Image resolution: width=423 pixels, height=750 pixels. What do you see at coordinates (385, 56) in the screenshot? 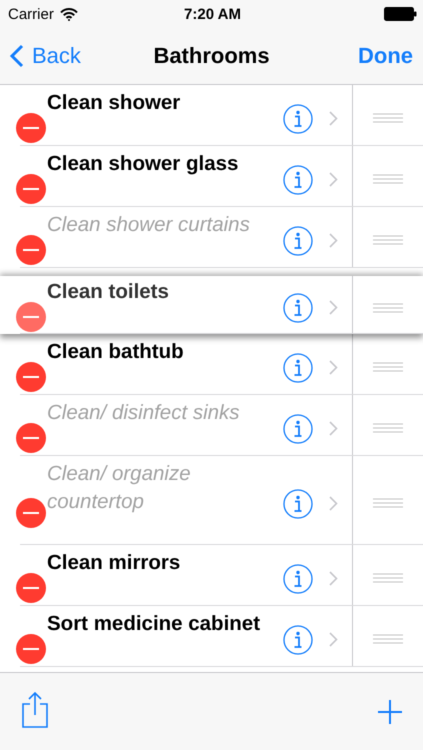
I see `done-button: Done` at bounding box center [385, 56].